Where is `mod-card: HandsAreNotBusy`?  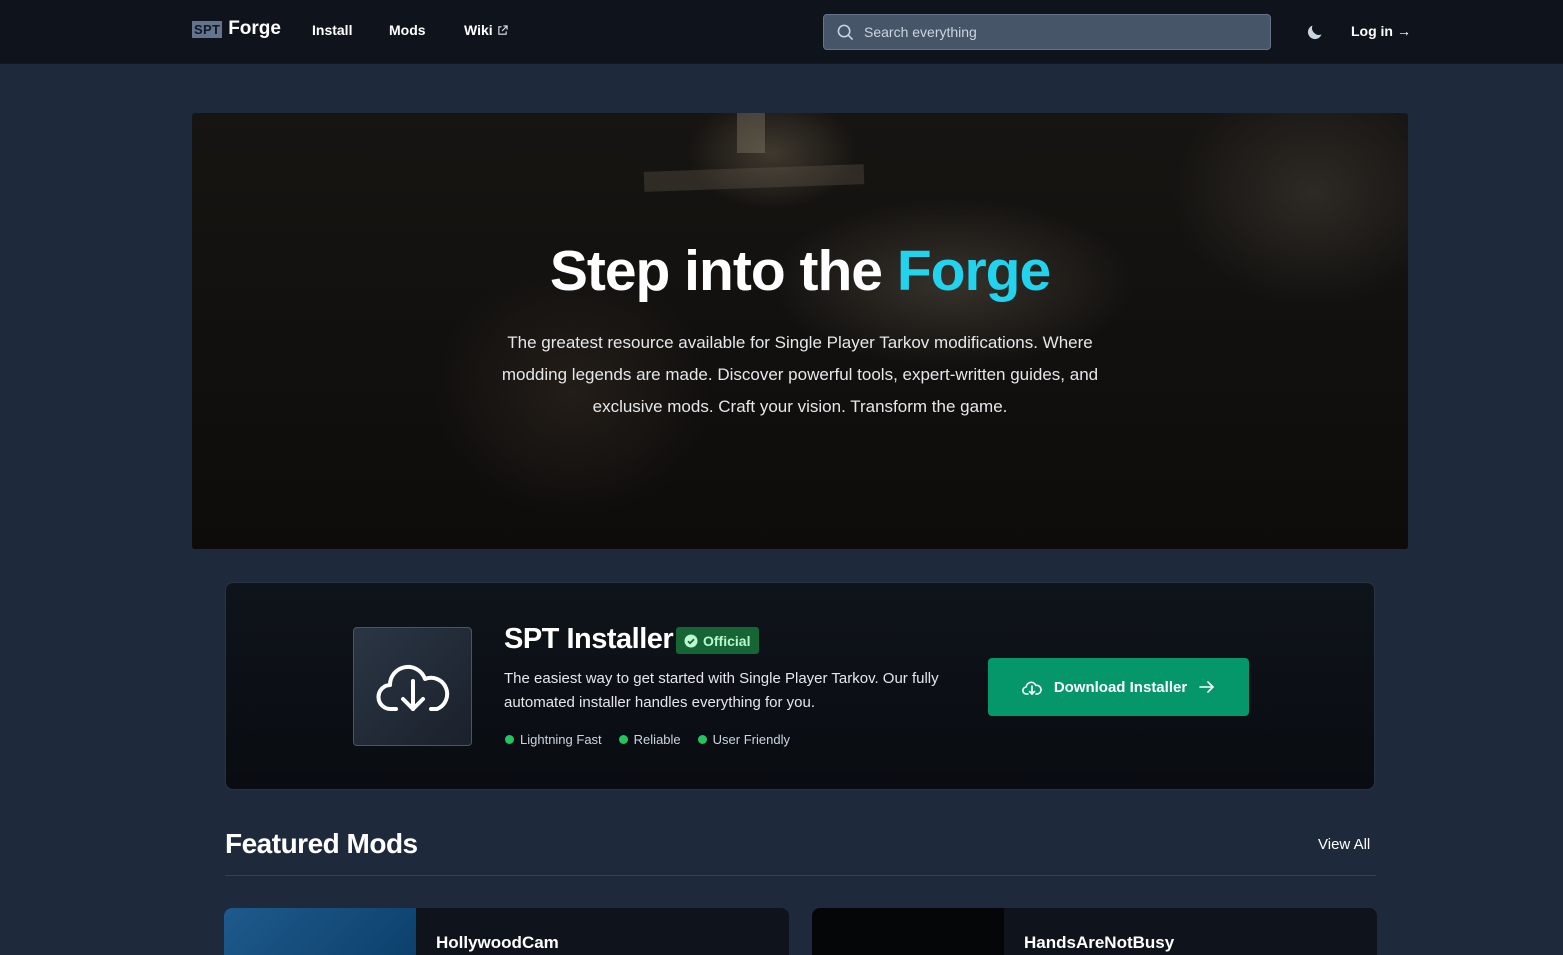
mod-card: HandsAreNotBusy is located at coordinates (1094, 931).